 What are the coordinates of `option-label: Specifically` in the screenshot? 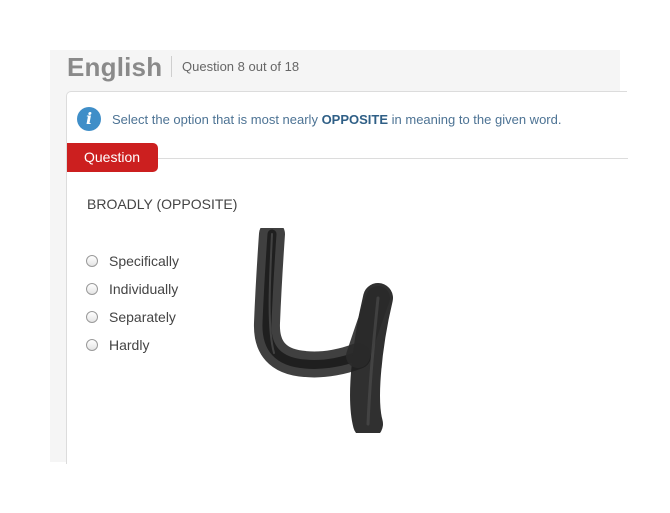 It's located at (144, 261).